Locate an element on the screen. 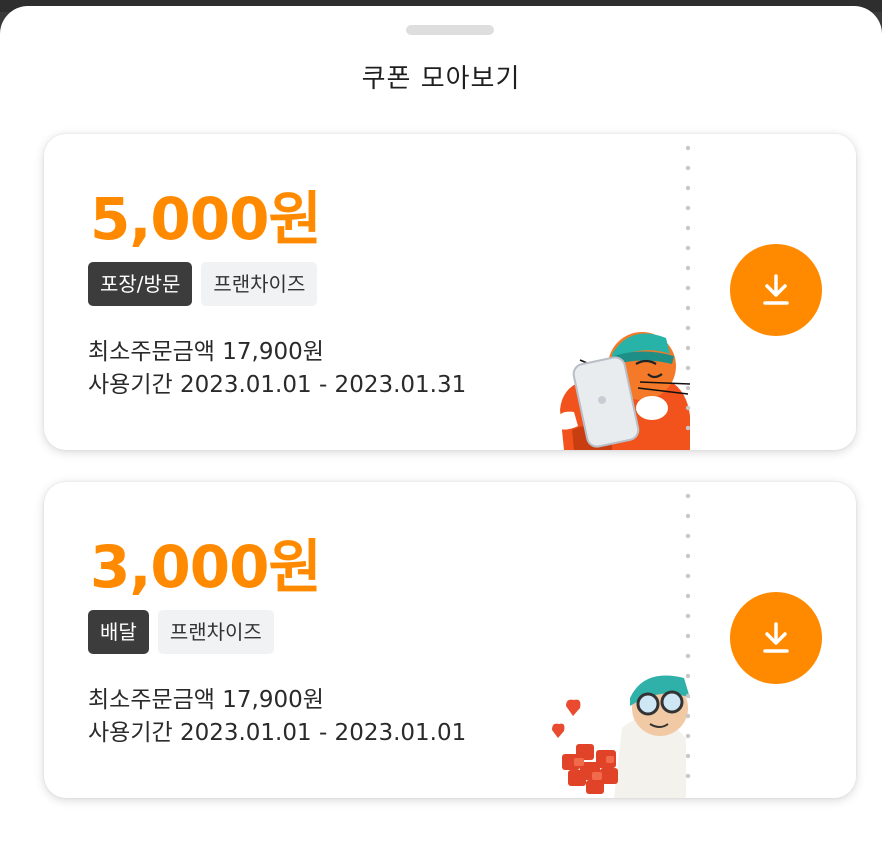 Image resolution: width=882 pixels, height=854 pixels. coupon-amount: 5,000원 is located at coordinates (206, 219).